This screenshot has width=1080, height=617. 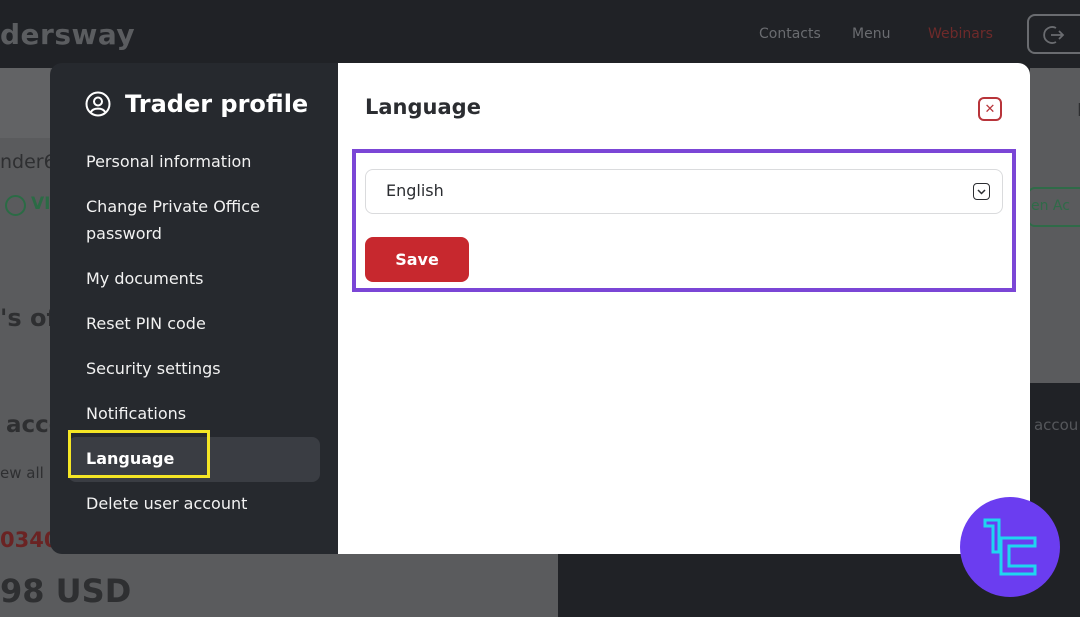 I want to click on sidebar-item-security-settings: Security settings, so click(x=196, y=368).